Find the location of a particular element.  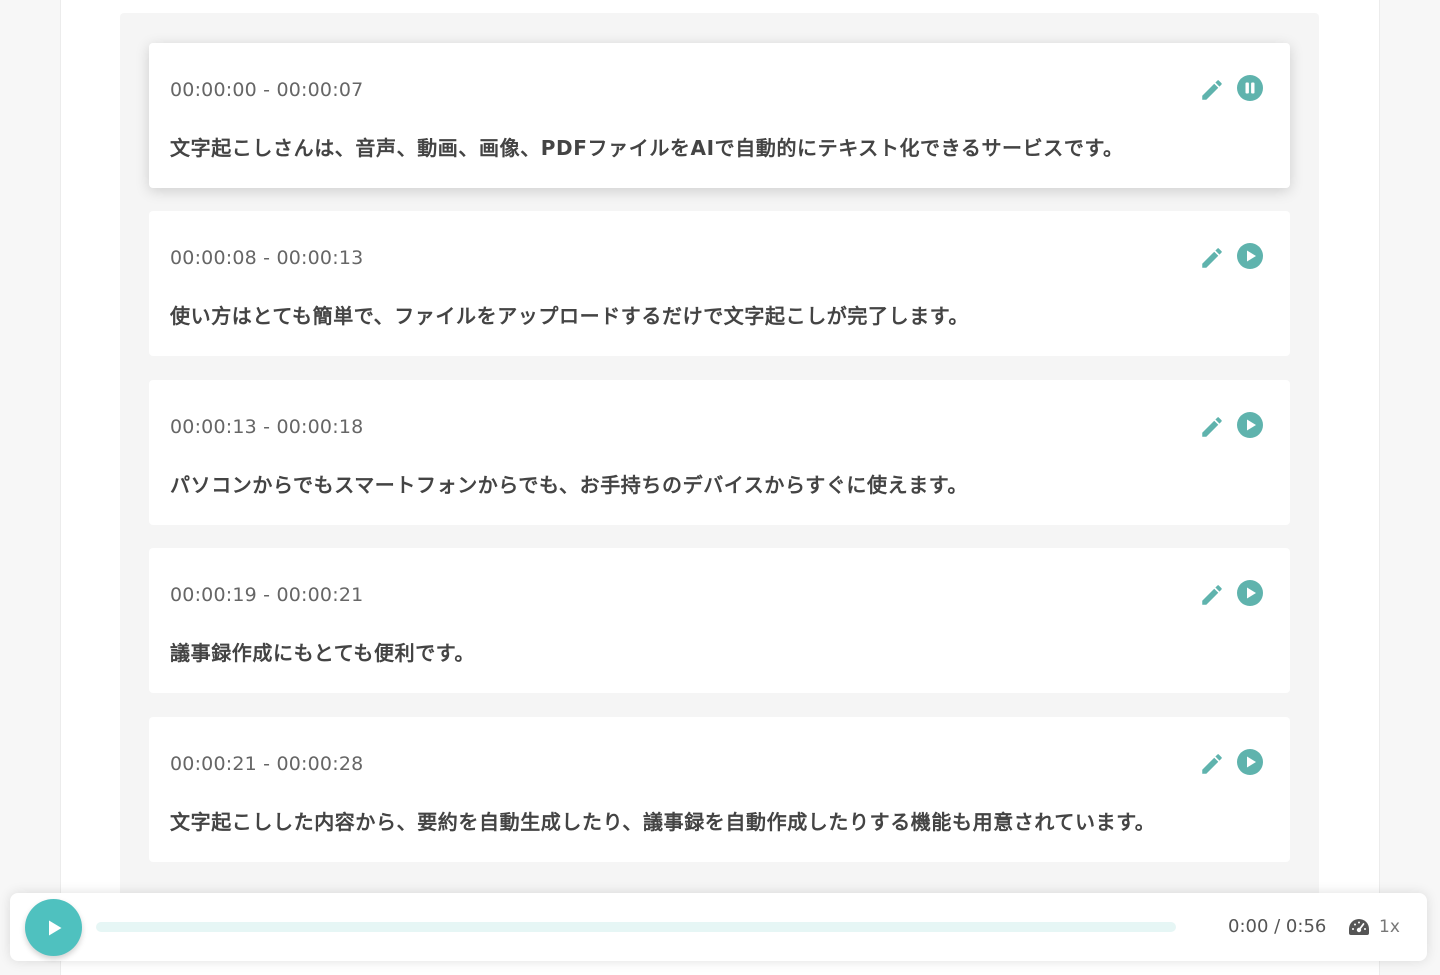

speed-label: 1x is located at coordinates (1389, 927).